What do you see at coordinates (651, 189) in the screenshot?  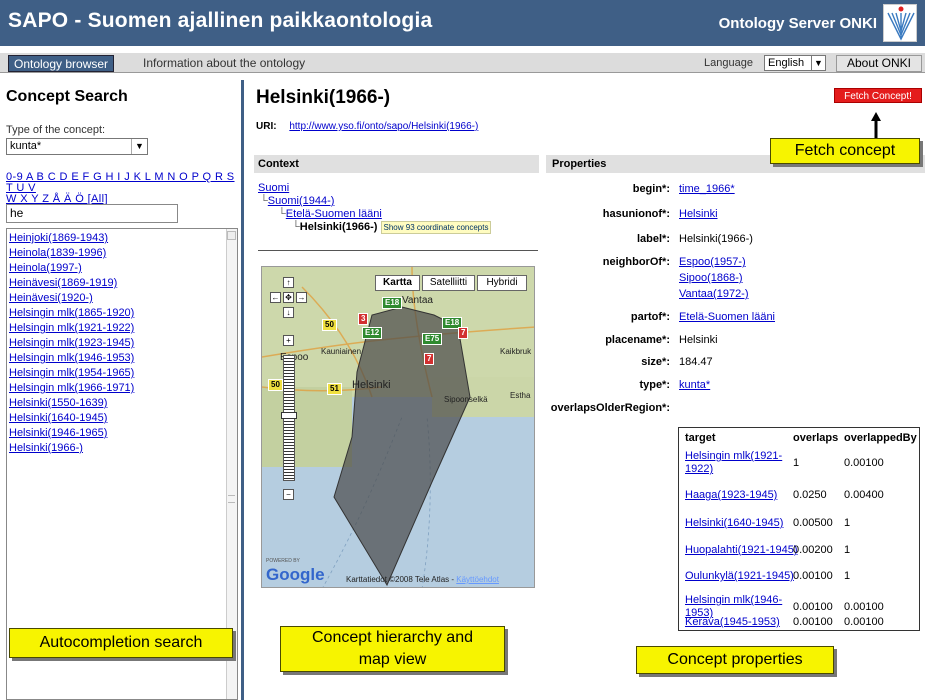 I see `property-name: begin*:` at bounding box center [651, 189].